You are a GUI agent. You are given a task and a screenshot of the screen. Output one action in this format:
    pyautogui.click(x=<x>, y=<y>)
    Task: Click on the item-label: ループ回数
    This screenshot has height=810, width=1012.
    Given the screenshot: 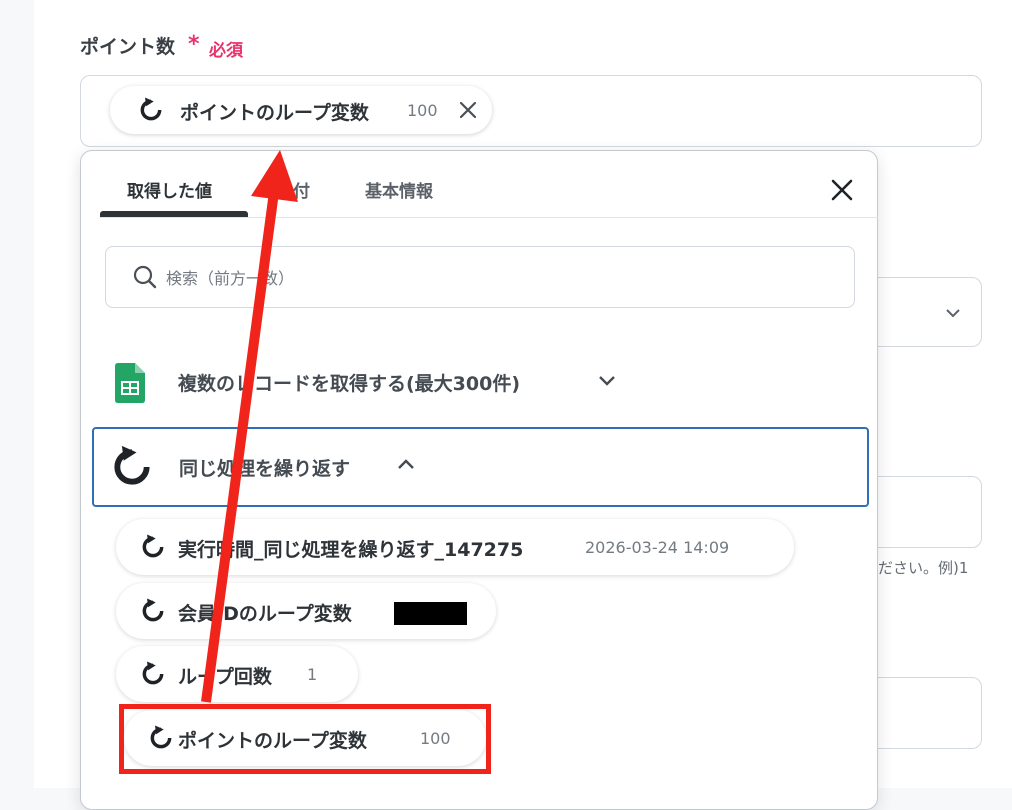 What is the action you would take?
    pyautogui.click(x=225, y=677)
    